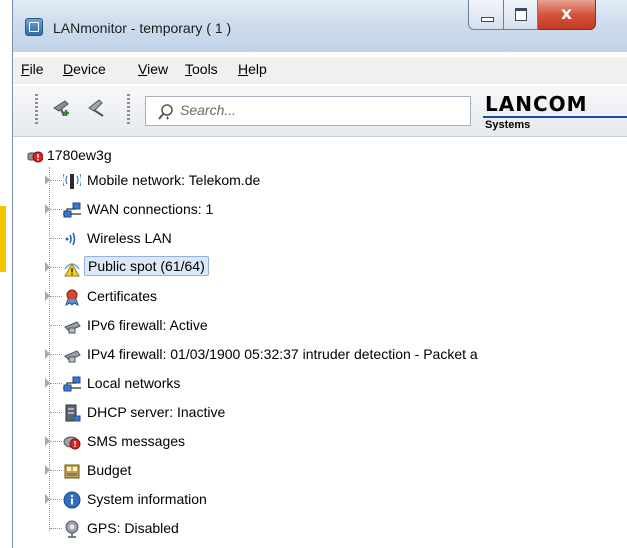 Image resolution: width=627 pixels, height=548 pixels. I want to click on connect-device-icon, so click(63, 108).